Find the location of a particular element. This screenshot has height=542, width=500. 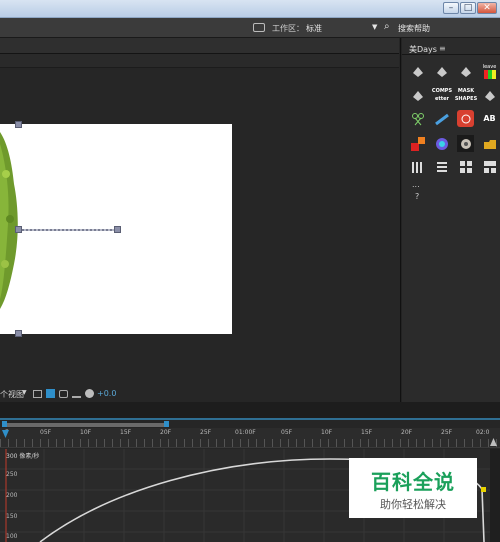

script-tool-2-icon is located at coordinates (441, 71).